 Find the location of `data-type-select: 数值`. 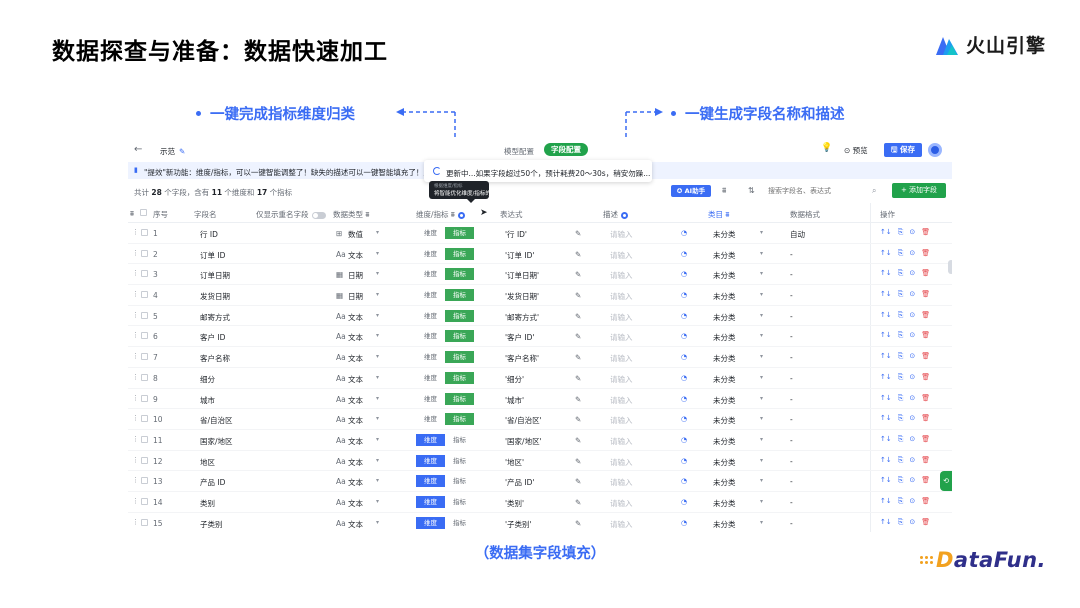

data-type-select: 数值 is located at coordinates (355, 234).